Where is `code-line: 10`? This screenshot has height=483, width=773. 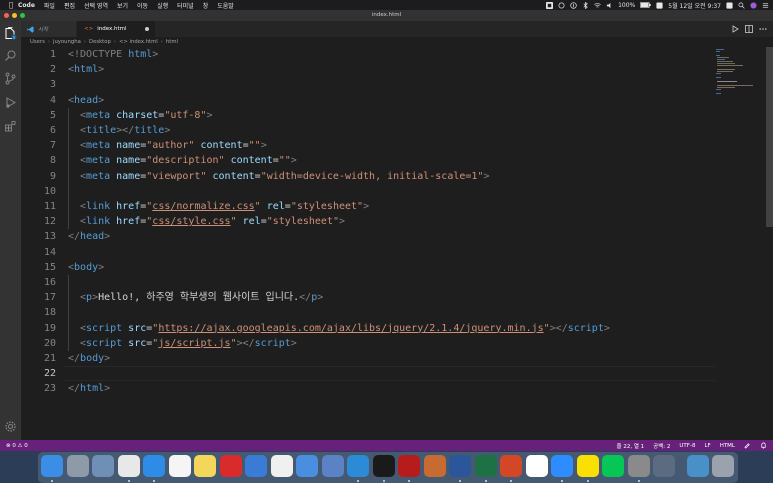 code-line: 10 is located at coordinates (366, 191).